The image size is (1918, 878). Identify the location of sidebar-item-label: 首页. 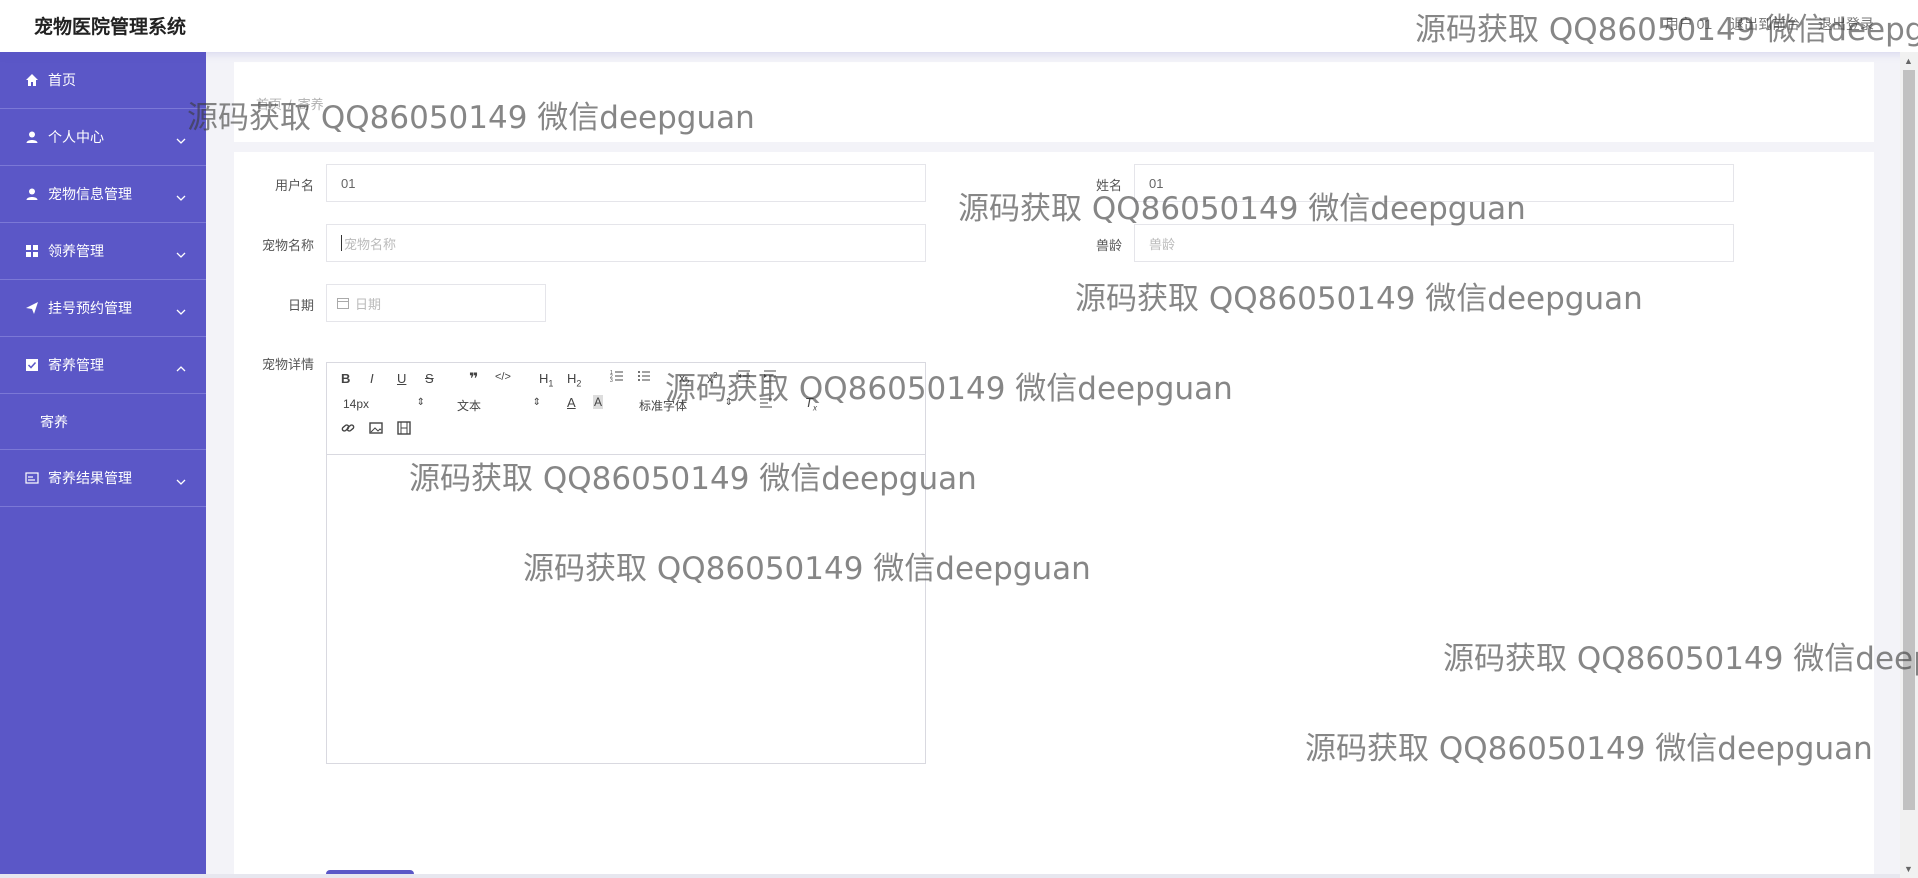
(62, 80).